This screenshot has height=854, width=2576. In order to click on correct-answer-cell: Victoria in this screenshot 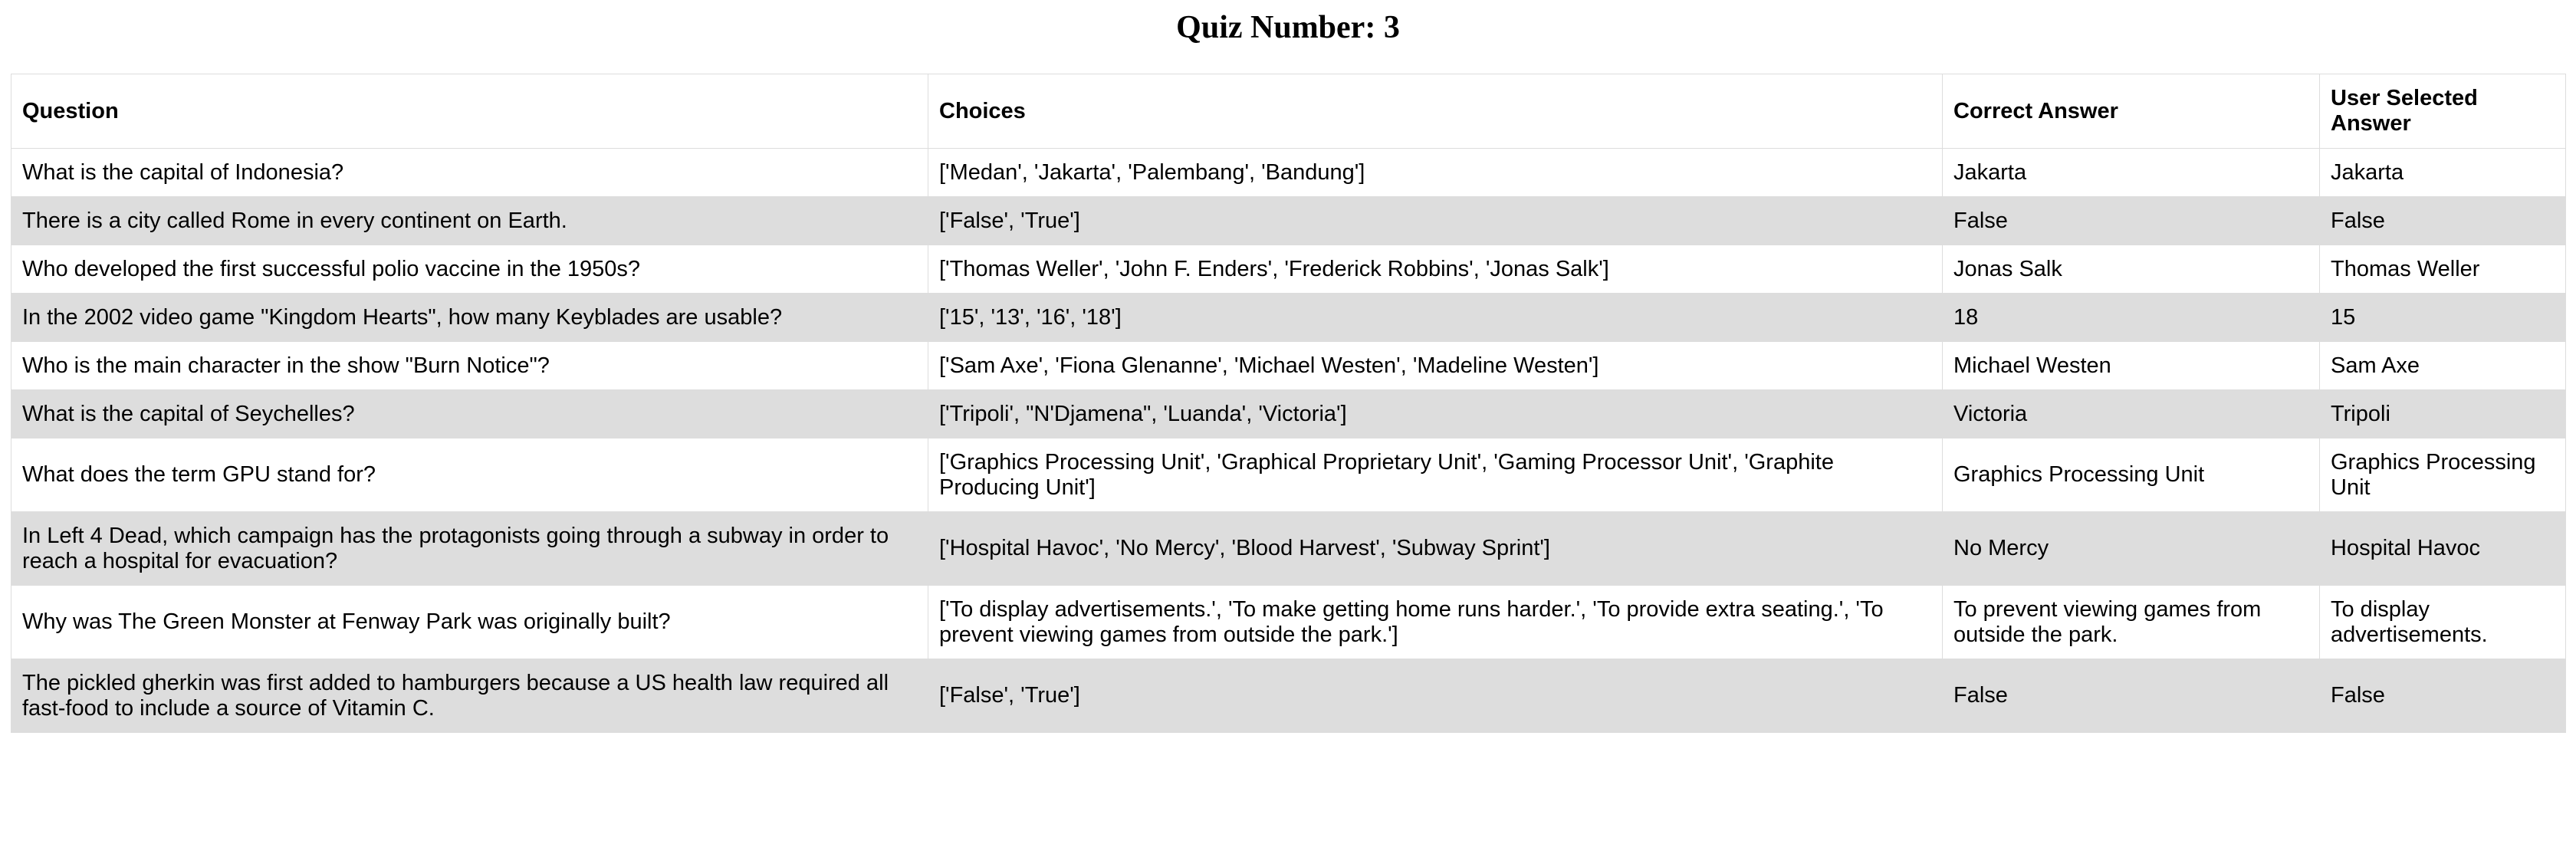, I will do `click(2131, 413)`.